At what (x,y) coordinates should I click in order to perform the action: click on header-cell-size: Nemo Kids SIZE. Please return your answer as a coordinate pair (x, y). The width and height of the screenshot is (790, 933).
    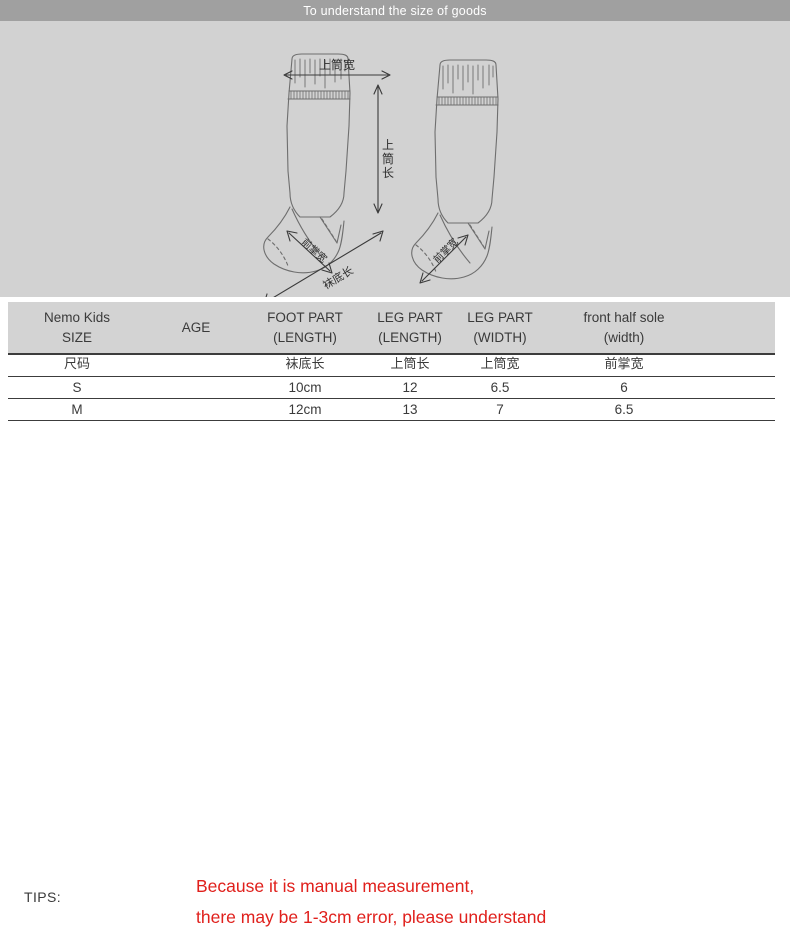
    Looking at the image, I should click on (77, 328).